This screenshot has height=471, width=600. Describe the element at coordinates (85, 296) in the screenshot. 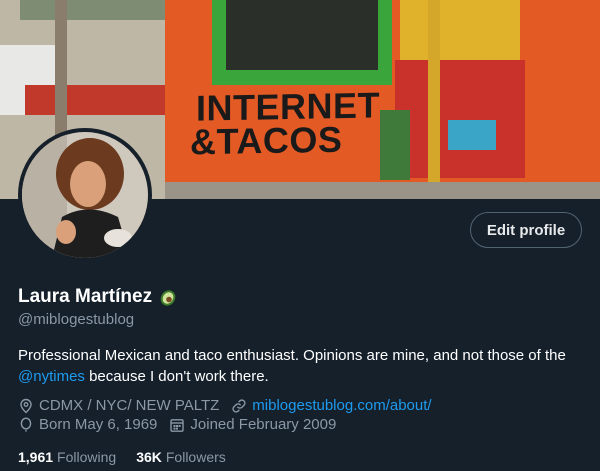

I see `profile-name: Laura Martínez` at that location.